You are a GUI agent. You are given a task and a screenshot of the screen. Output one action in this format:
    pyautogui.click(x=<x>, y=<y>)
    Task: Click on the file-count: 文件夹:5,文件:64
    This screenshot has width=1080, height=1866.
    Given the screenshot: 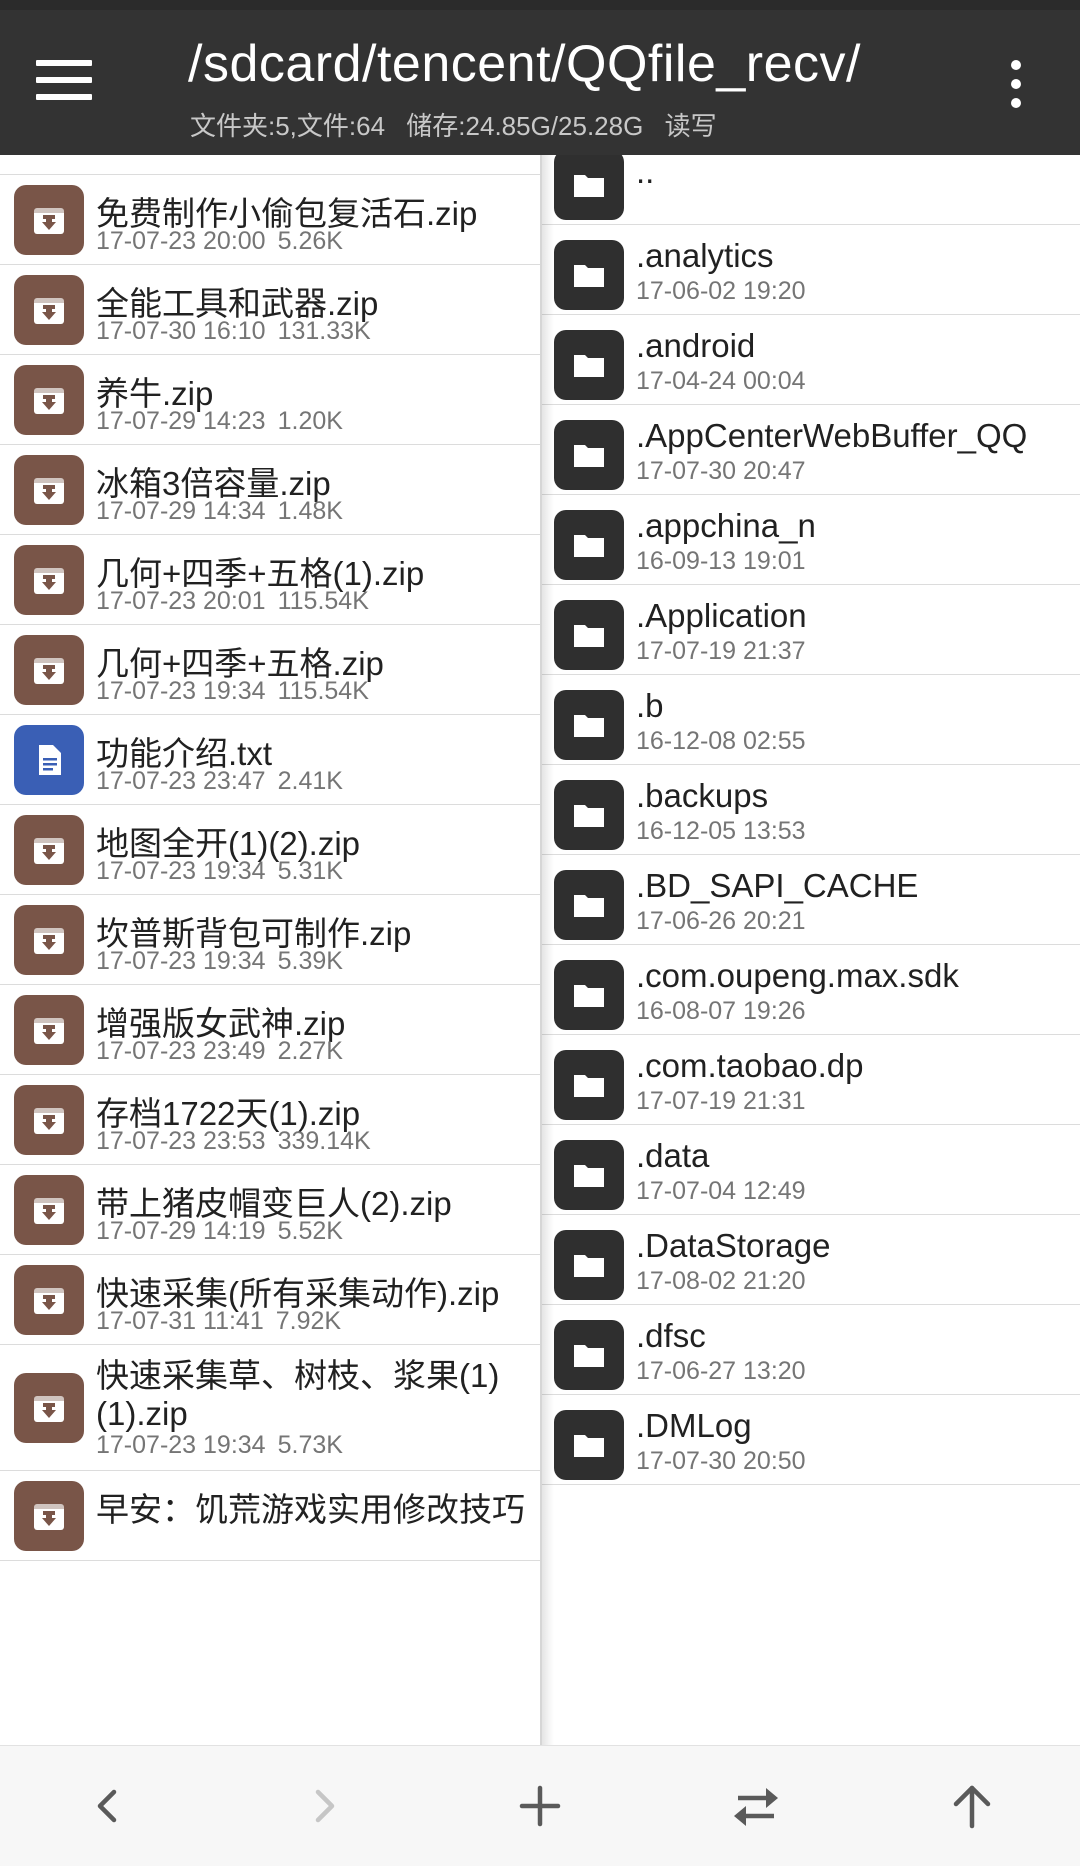 What is the action you would take?
    pyautogui.click(x=288, y=126)
    